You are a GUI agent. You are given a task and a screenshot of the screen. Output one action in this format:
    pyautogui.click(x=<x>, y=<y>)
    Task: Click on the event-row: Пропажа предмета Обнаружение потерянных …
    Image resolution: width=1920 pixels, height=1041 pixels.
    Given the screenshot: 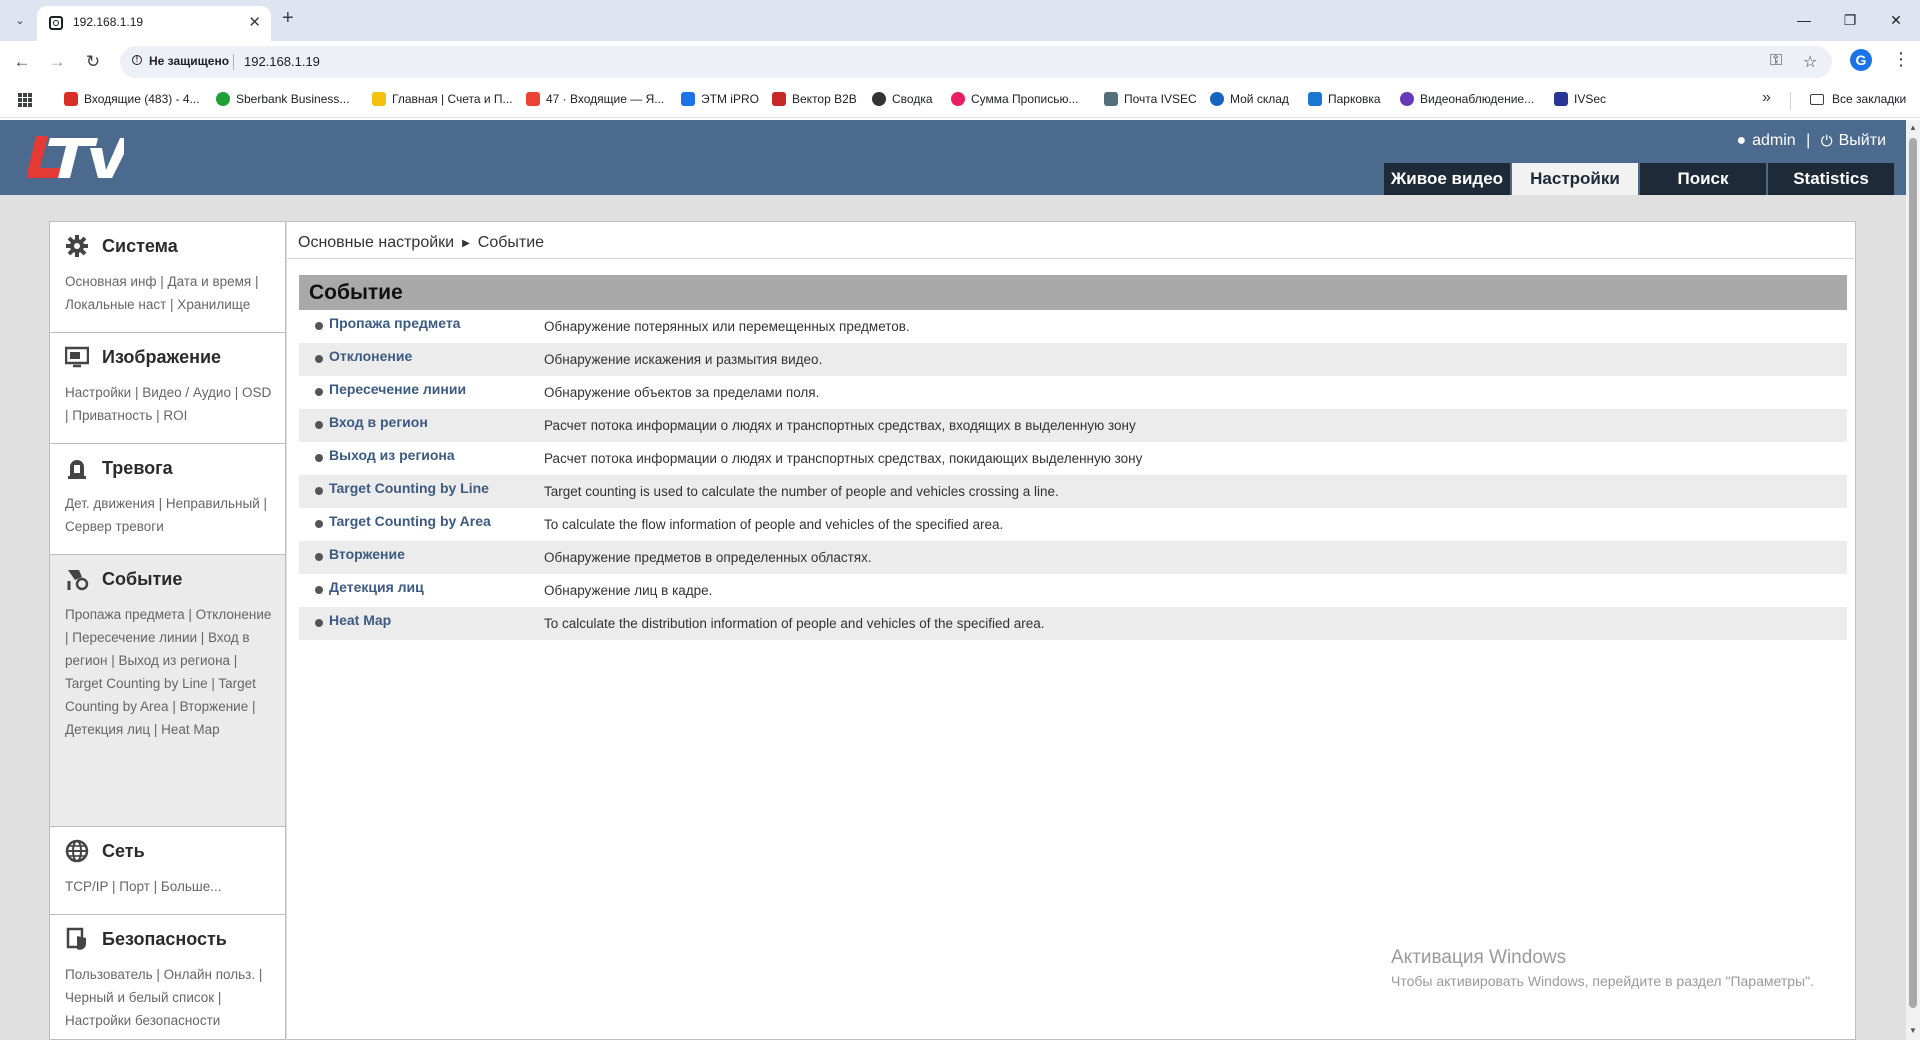 What is the action you would take?
    pyautogui.click(x=1073, y=326)
    